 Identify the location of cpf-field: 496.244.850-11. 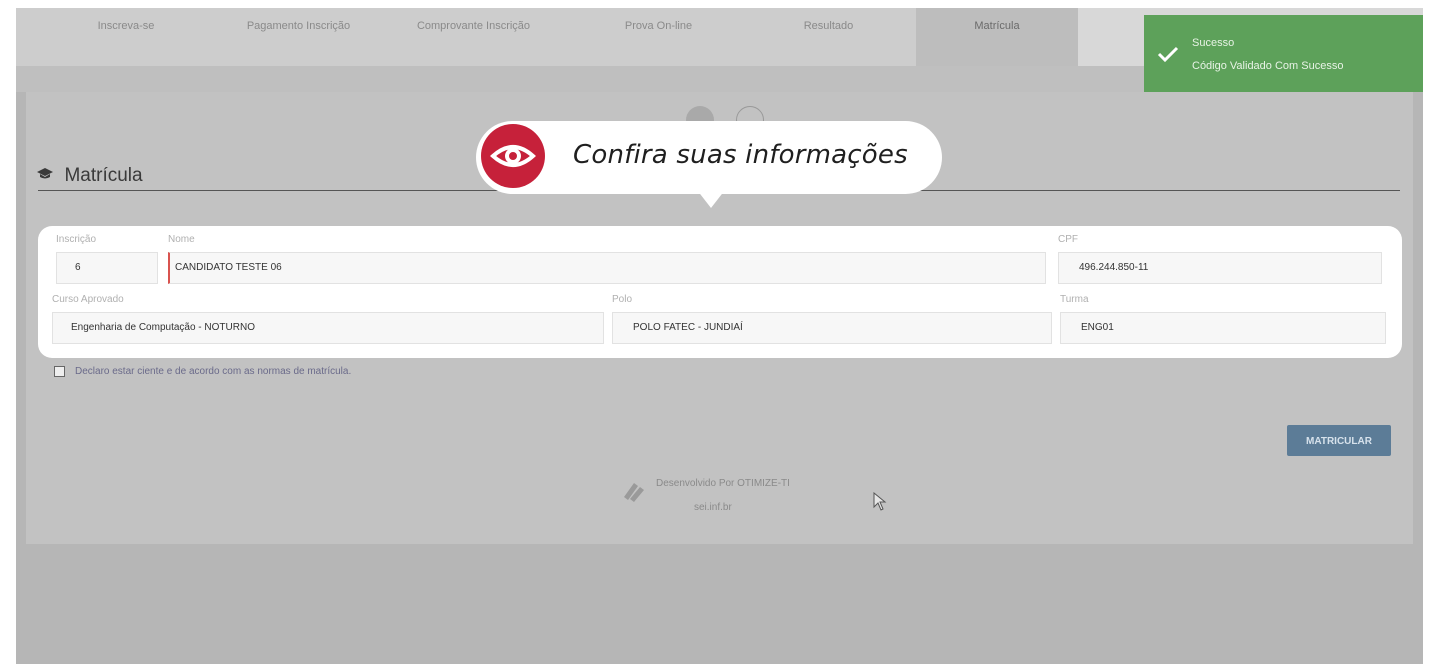
(1220, 268).